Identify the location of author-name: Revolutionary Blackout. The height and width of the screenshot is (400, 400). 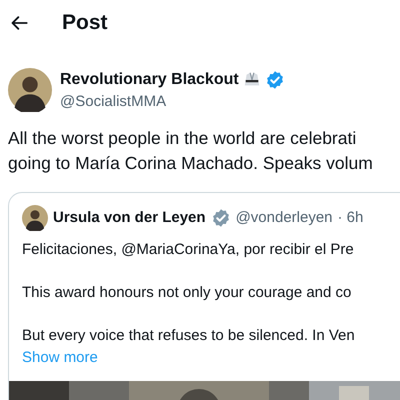
(149, 80).